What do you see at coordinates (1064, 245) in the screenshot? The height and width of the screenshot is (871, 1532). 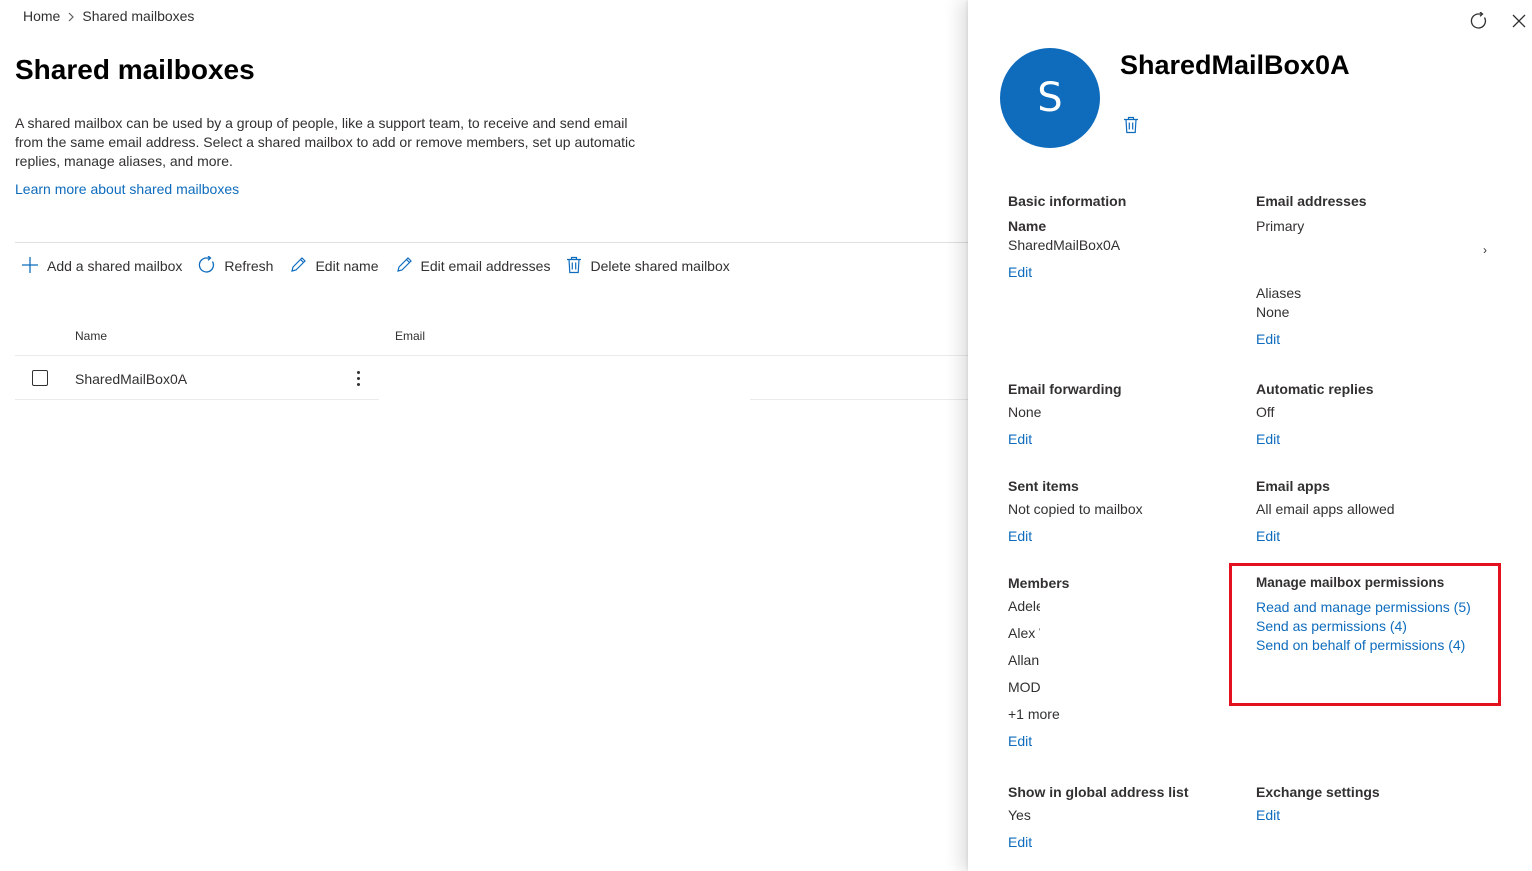 I see `name-value: SharedMailBox0A` at bounding box center [1064, 245].